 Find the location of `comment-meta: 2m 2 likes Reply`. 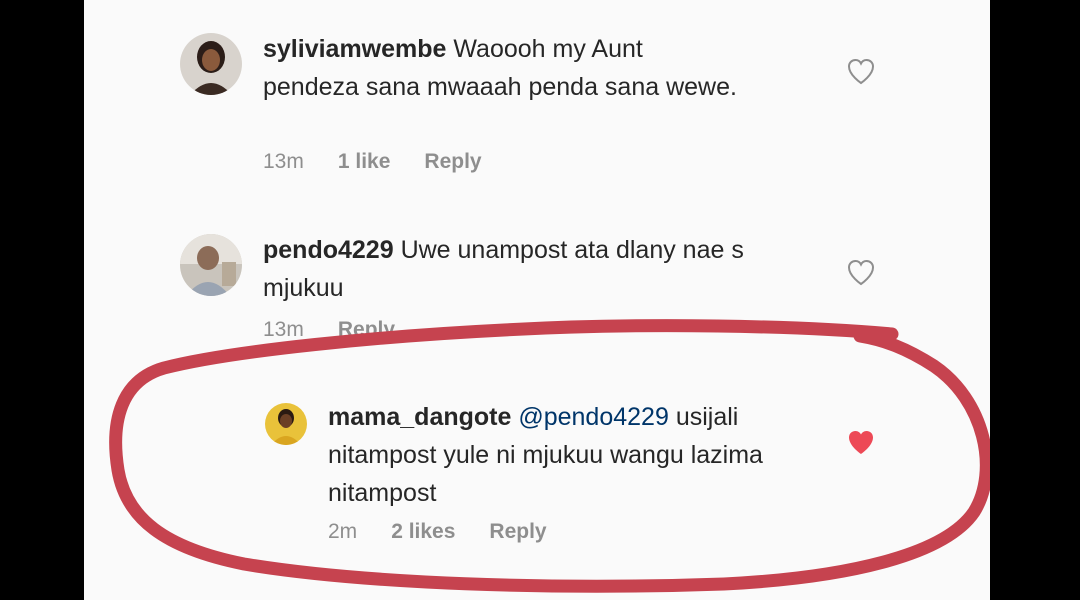

comment-meta: 2m 2 likes Reply is located at coordinates (437, 532).